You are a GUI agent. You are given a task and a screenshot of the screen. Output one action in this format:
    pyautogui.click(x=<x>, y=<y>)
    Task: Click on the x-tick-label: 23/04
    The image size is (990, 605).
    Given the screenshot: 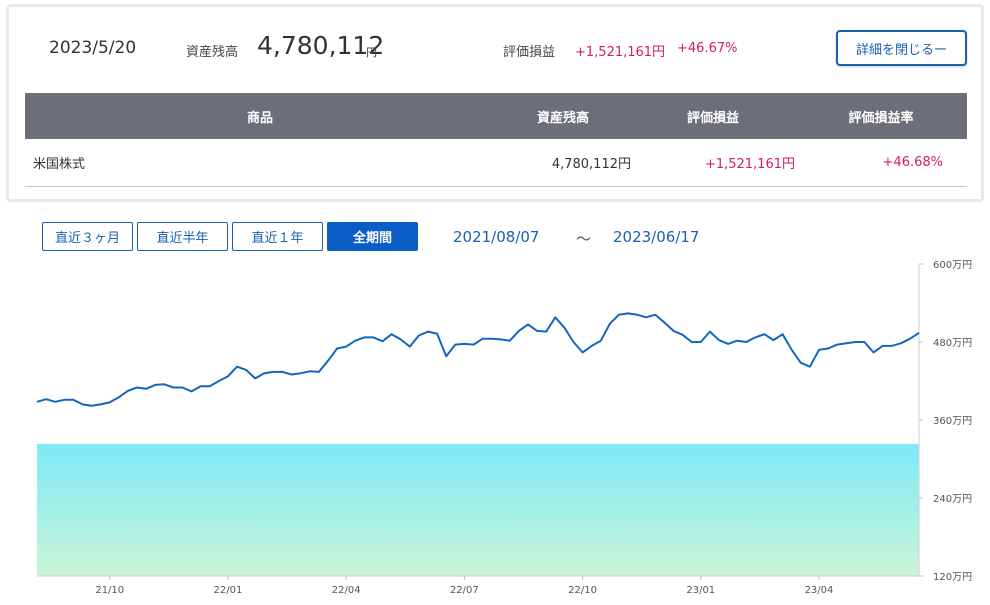 What is the action you would take?
    pyautogui.click(x=819, y=590)
    